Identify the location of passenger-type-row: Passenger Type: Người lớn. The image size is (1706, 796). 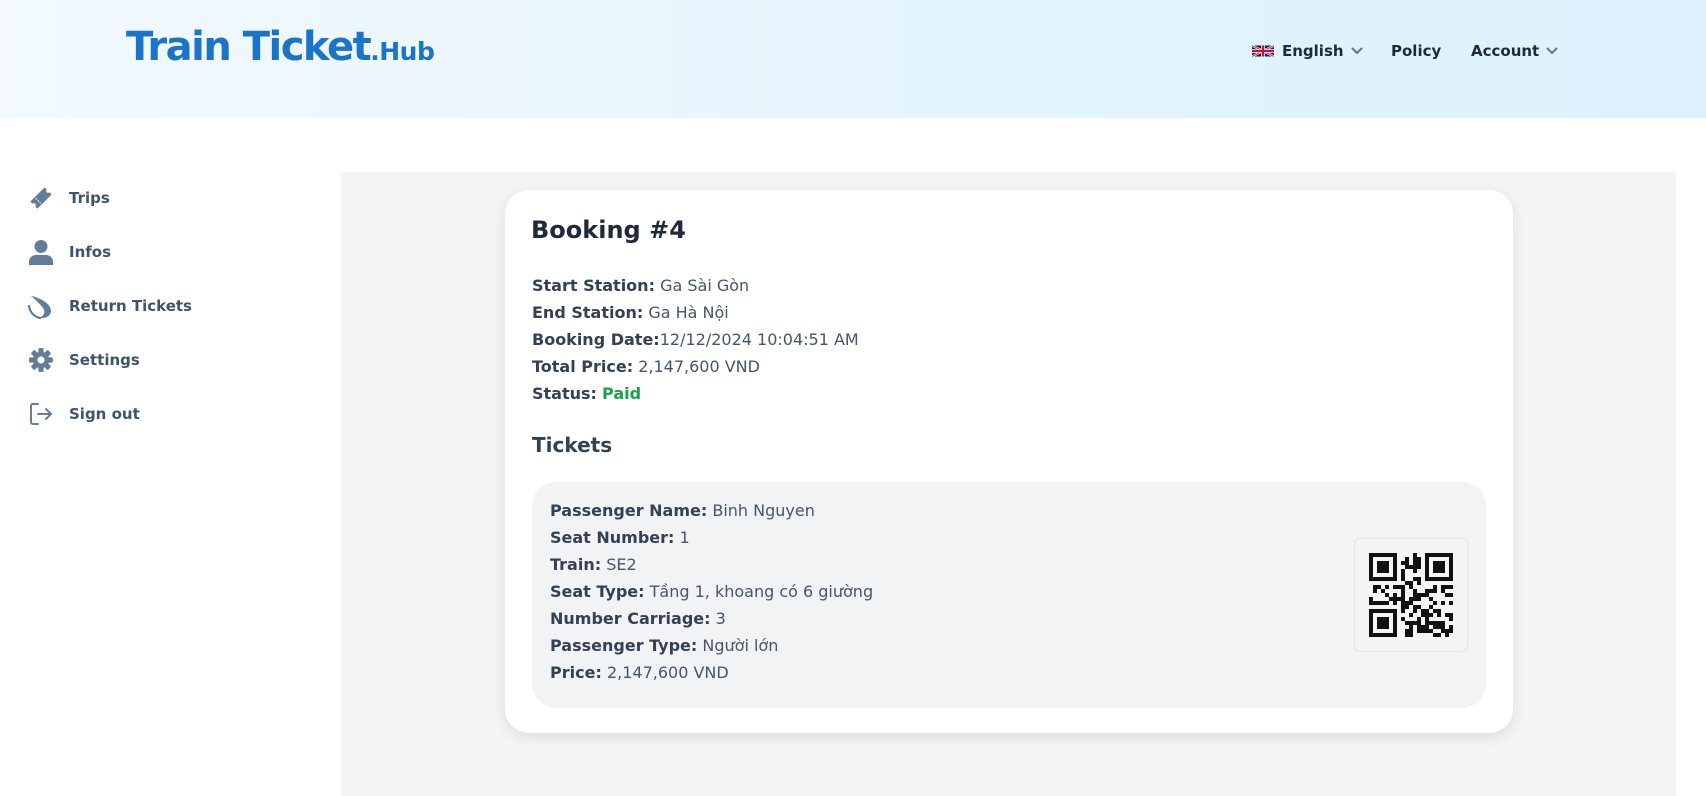
(711, 645).